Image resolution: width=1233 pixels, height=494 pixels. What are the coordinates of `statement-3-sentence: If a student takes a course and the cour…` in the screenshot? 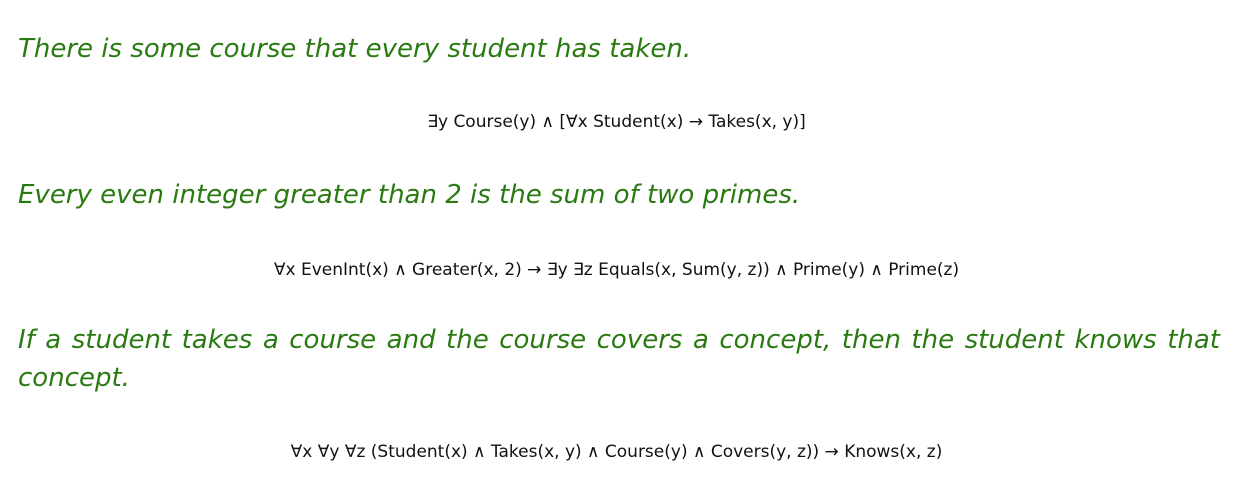 It's located at (619, 359).